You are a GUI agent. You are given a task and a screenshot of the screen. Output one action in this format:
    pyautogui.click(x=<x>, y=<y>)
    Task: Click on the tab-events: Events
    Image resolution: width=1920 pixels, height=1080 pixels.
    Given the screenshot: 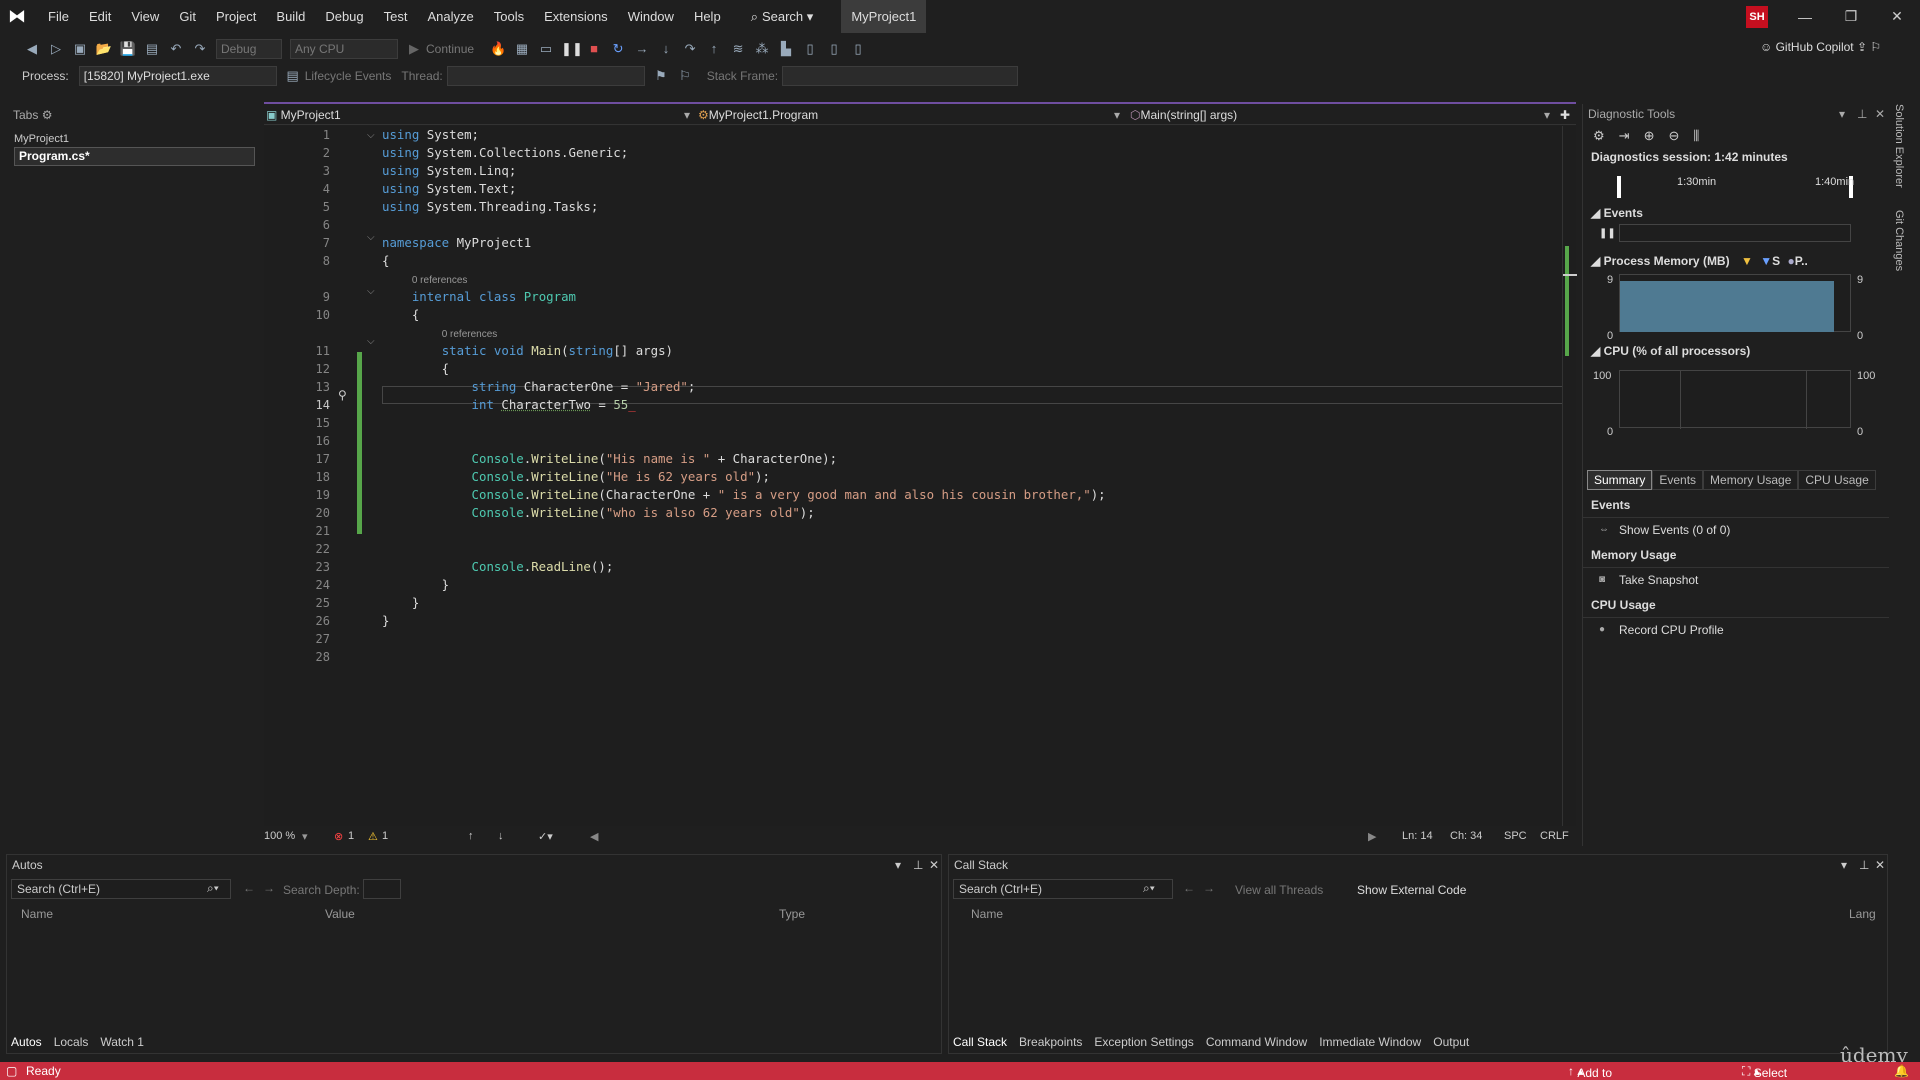 What is the action you would take?
    pyautogui.click(x=1678, y=480)
    